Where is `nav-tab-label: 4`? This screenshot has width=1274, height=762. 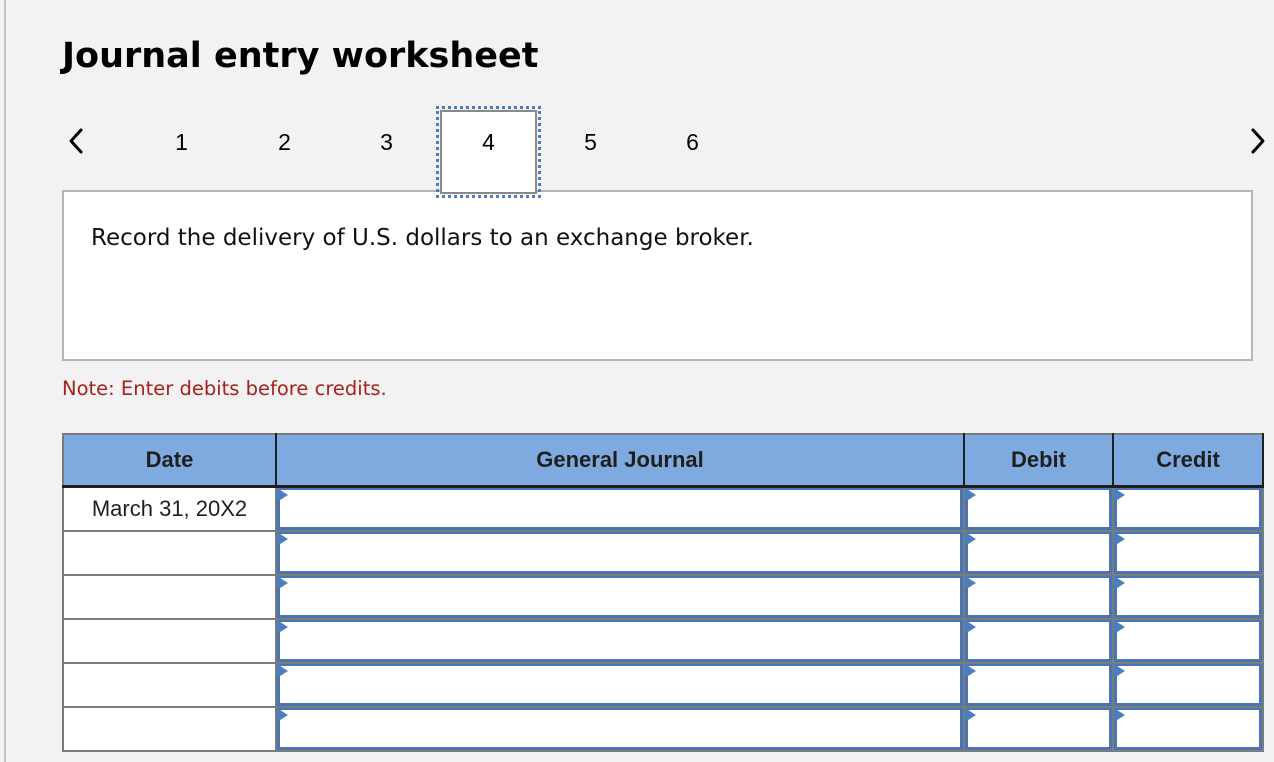
nav-tab-label: 4 is located at coordinates (488, 141).